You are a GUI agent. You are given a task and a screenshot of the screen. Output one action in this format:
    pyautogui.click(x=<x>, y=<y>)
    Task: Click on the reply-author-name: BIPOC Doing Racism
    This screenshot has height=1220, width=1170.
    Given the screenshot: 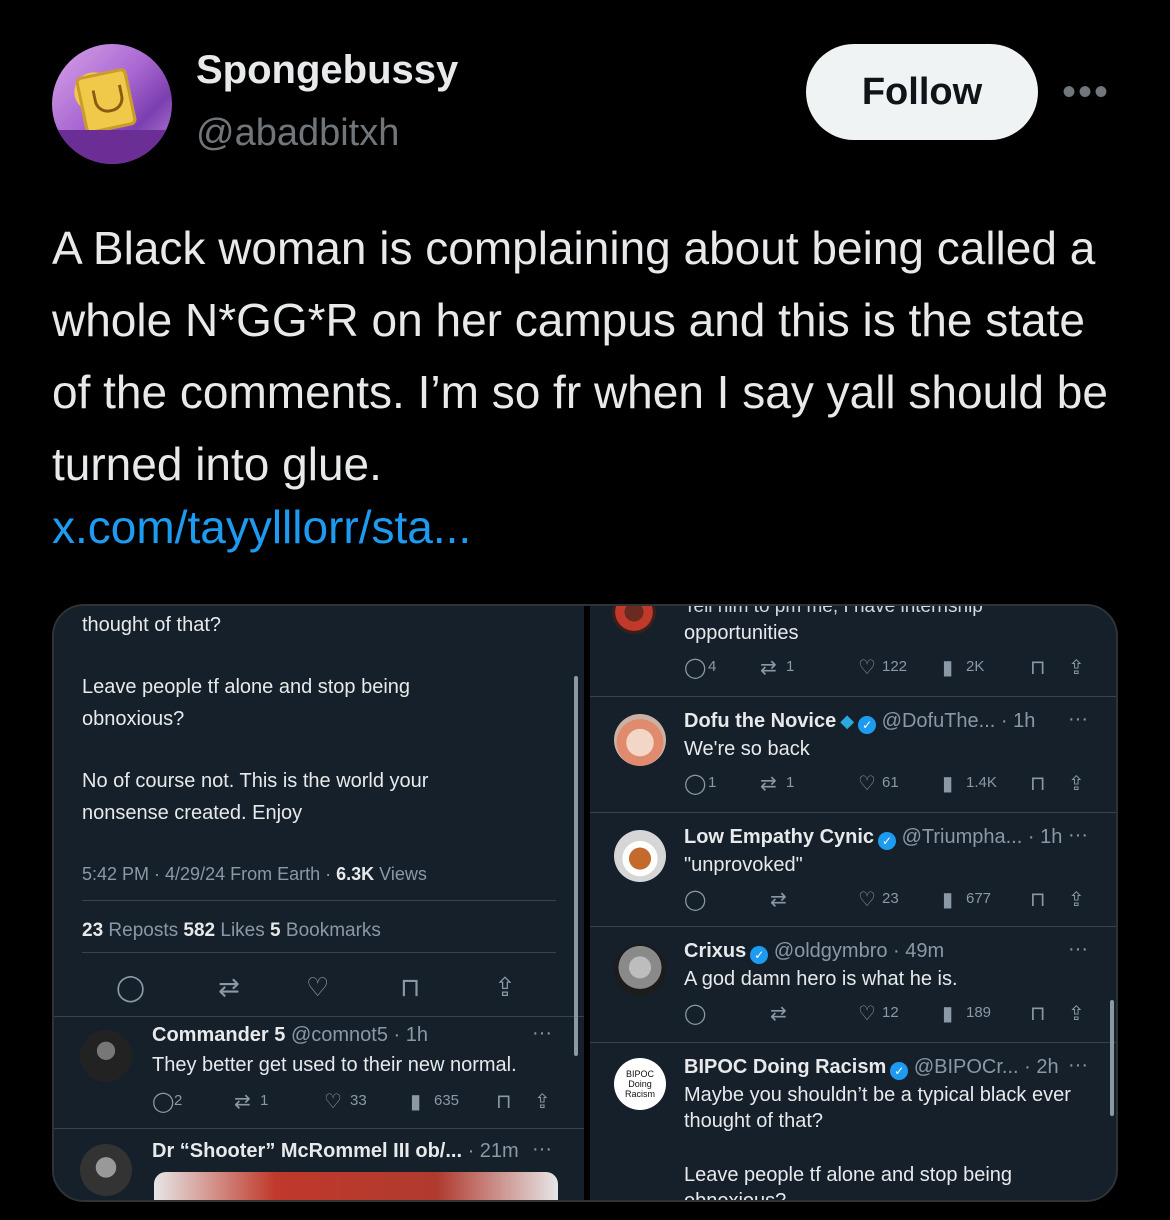 What is the action you would take?
    pyautogui.click(x=785, y=1067)
    